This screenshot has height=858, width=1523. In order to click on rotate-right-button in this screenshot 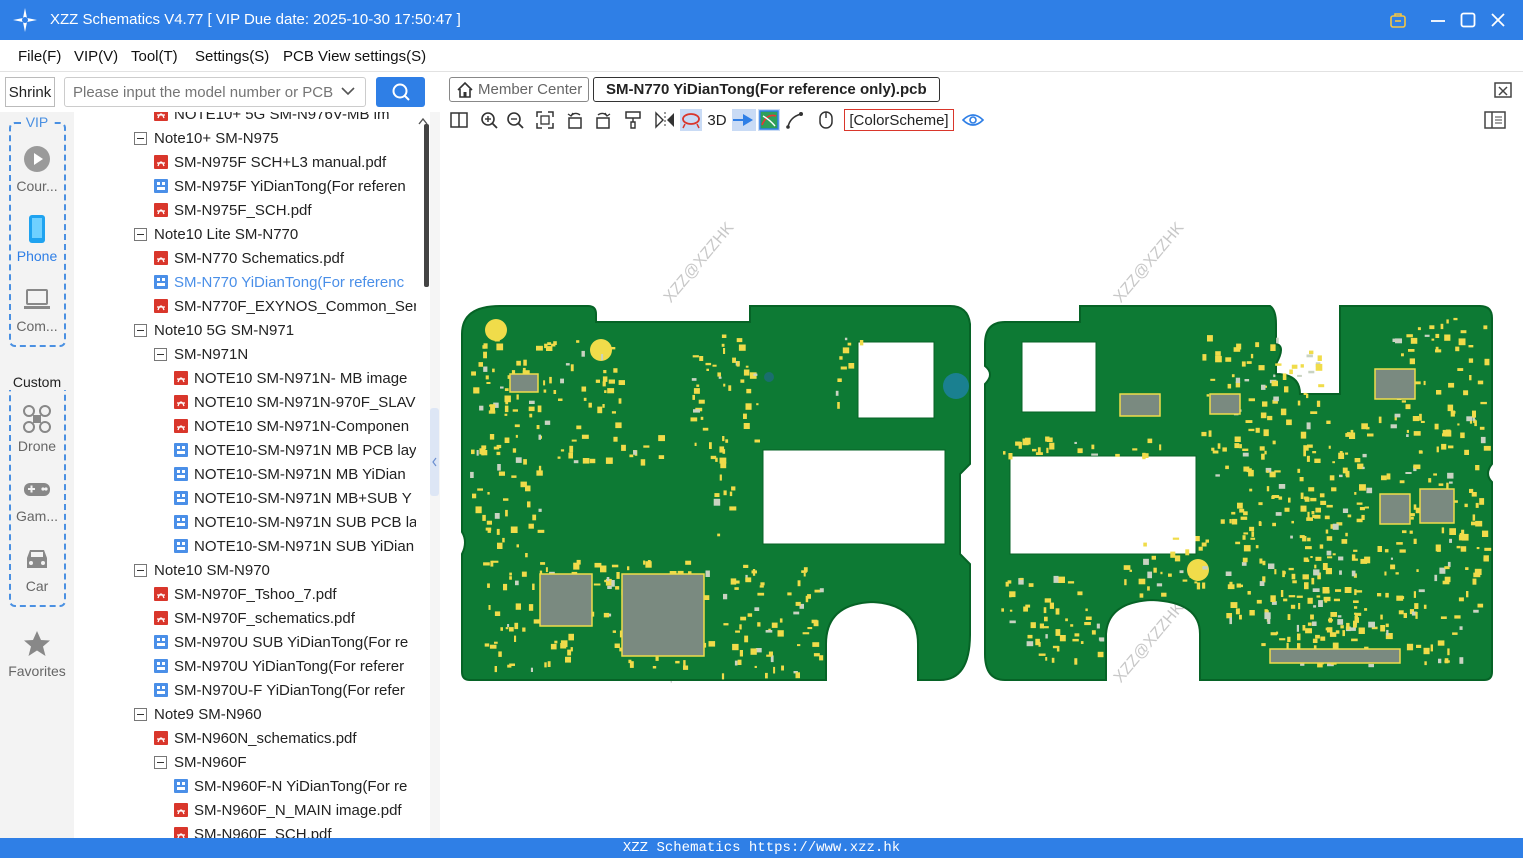, I will do `click(603, 120)`.